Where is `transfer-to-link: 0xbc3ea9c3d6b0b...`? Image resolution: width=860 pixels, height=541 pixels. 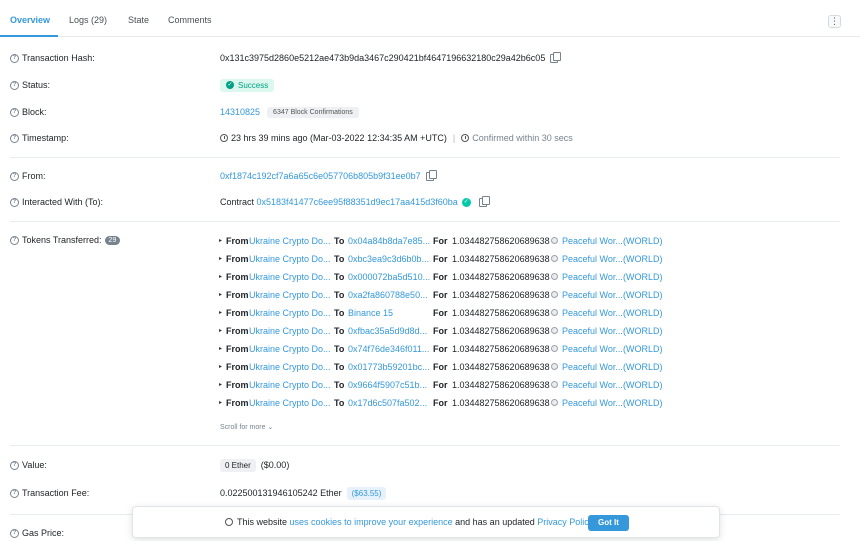 transfer-to-link: 0xbc3ea9c3d6b0b... is located at coordinates (388, 259).